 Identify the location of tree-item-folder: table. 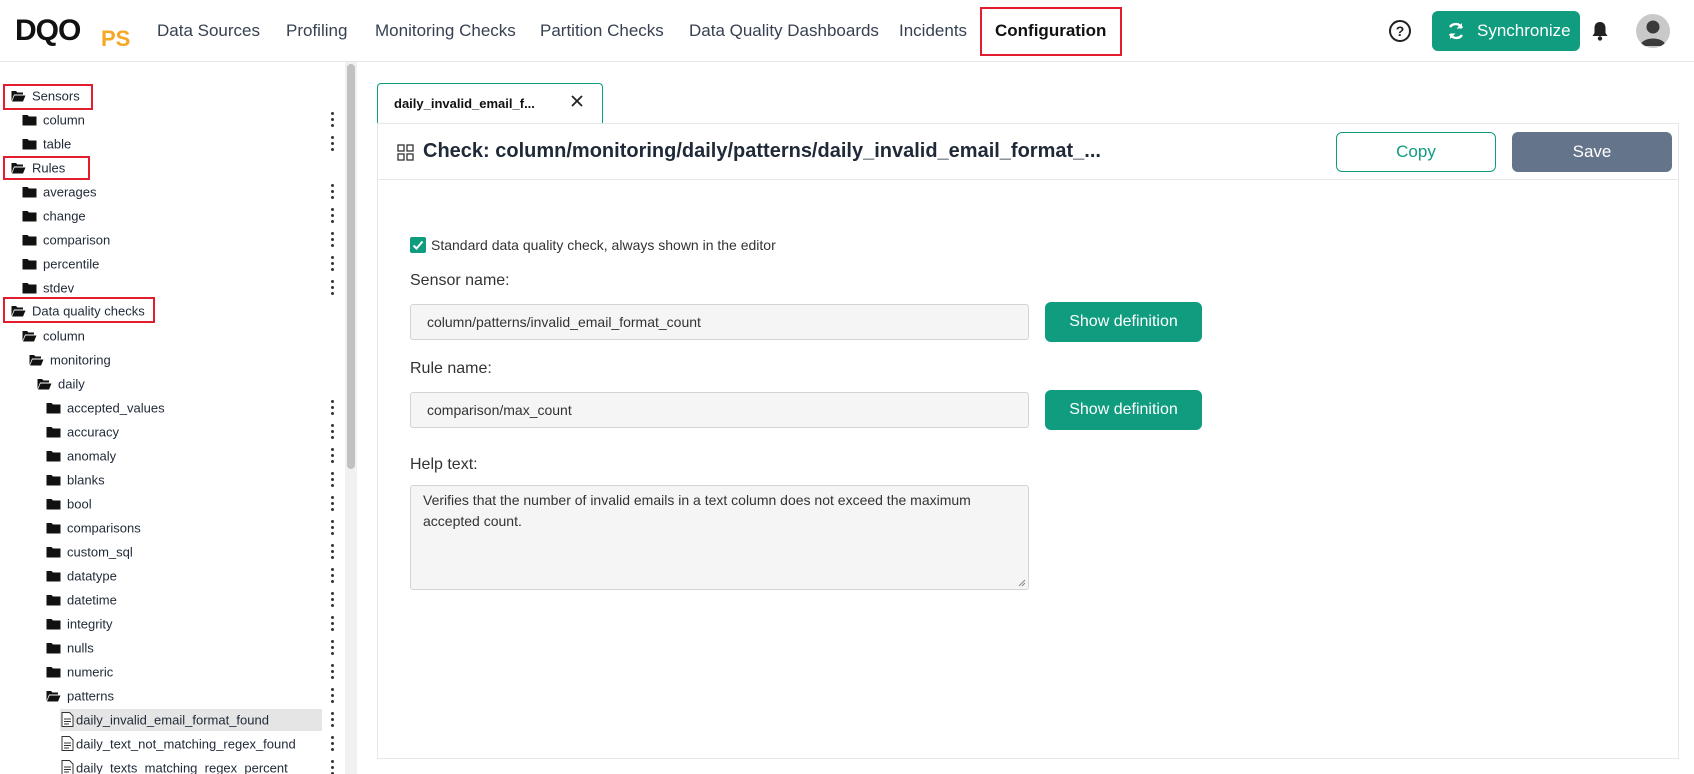
(46, 144).